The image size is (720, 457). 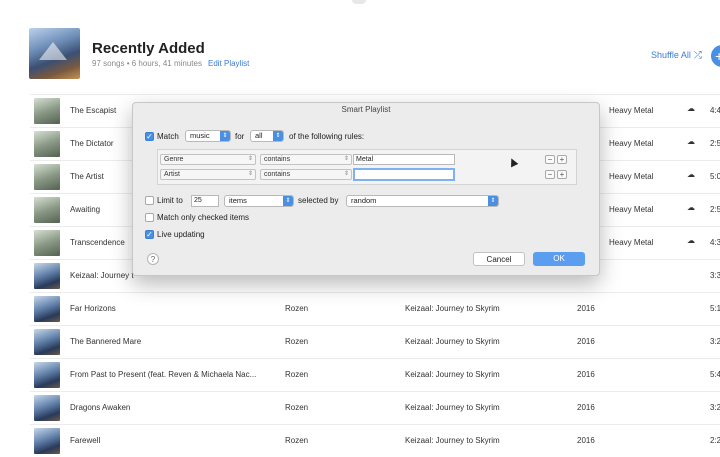 What do you see at coordinates (168, 136) in the screenshot?
I see `match-label: Match` at bounding box center [168, 136].